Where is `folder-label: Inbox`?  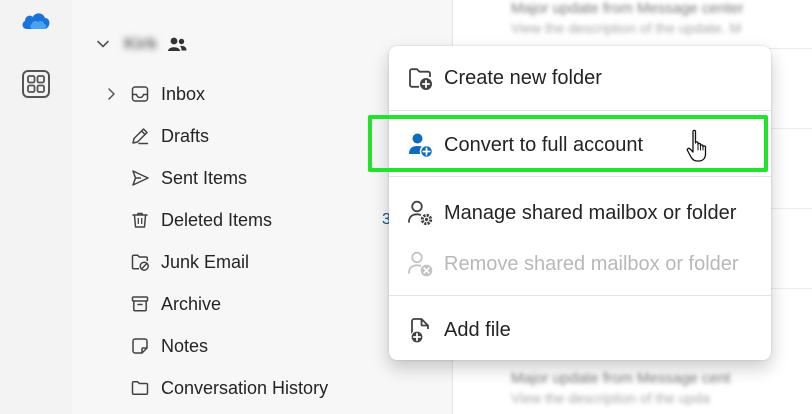
folder-label: Inbox is located at coordinates (183, 94).